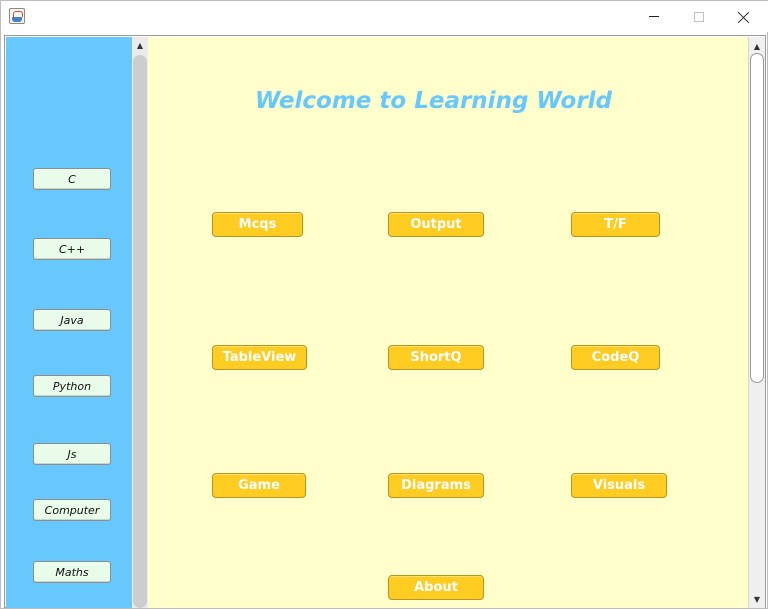  I want to click on tableview-button: TableView, so click(259, 357).